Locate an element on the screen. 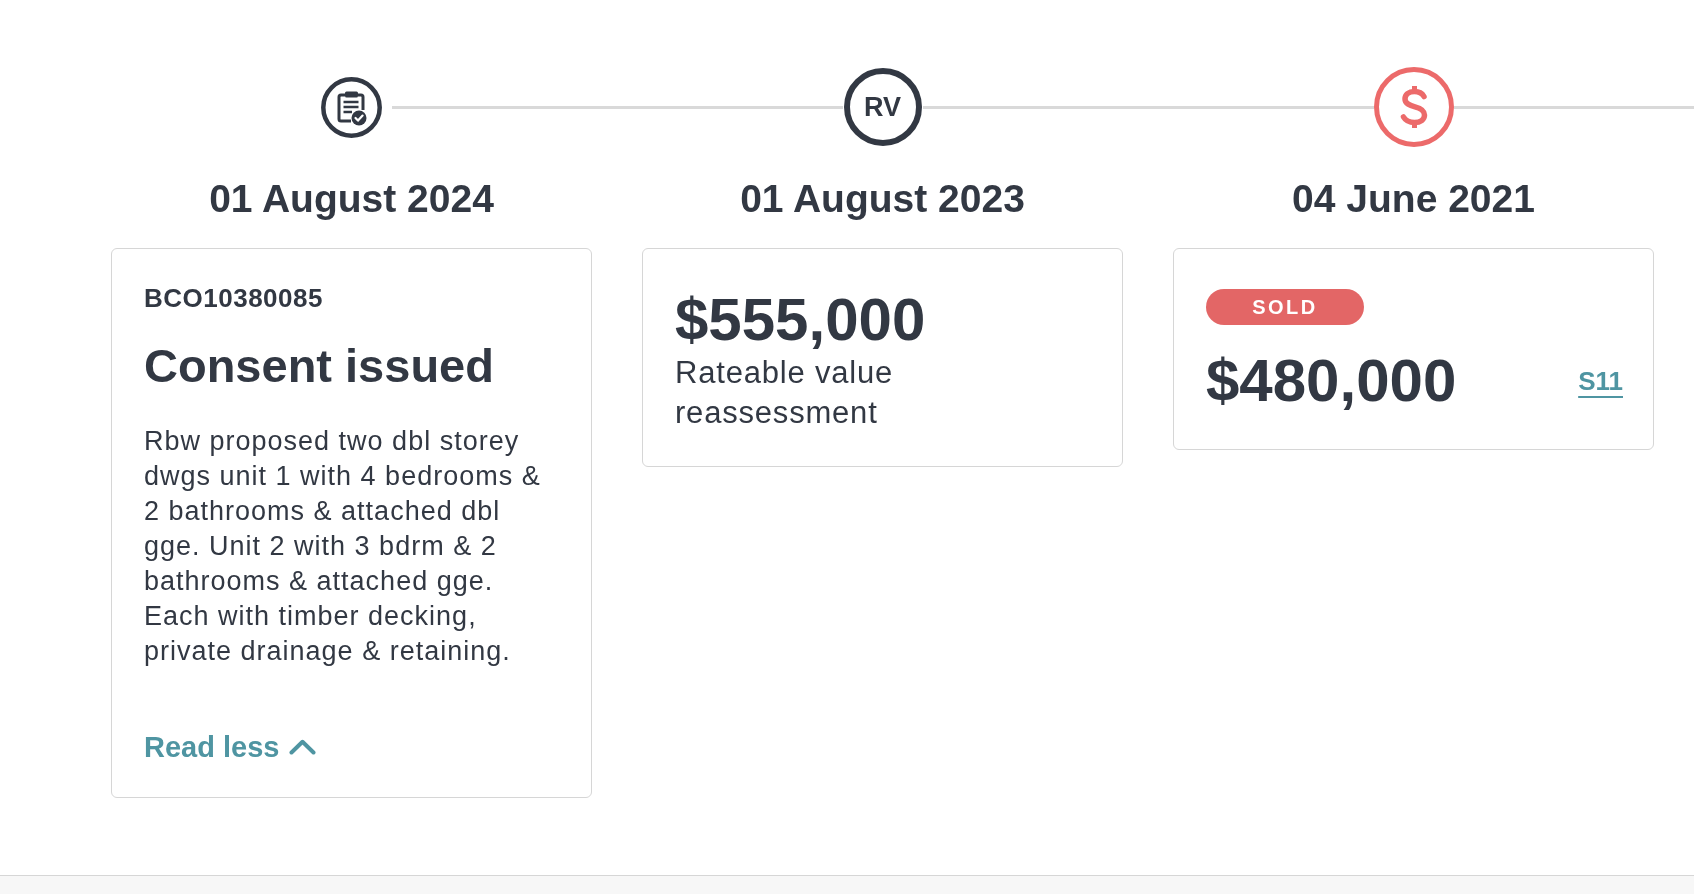 The height and width of the screenshot is (894, 1694). consent-reference: BCO10380085 is located at coordinates (233, 298).